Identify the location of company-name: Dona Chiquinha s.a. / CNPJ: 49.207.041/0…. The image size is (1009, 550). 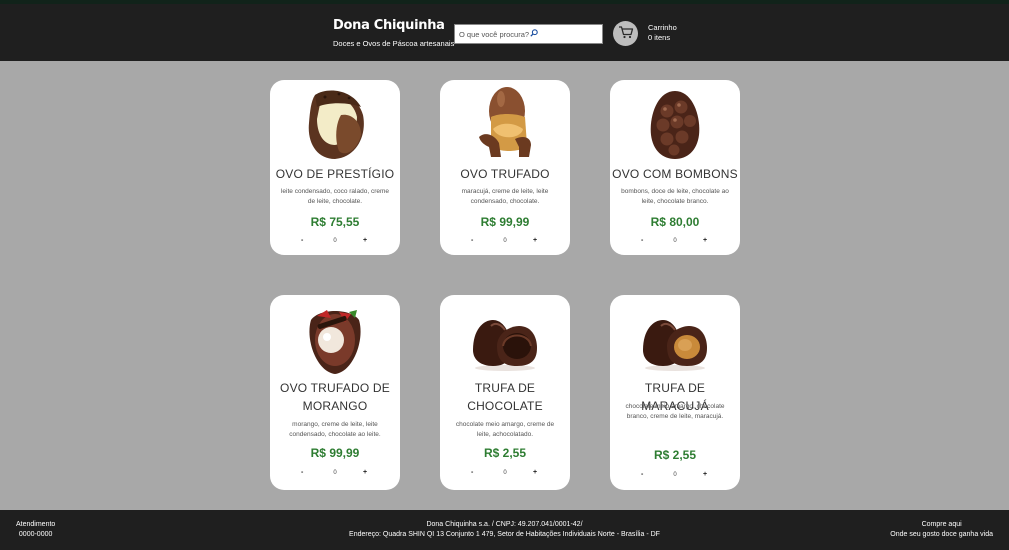
(504, 524).